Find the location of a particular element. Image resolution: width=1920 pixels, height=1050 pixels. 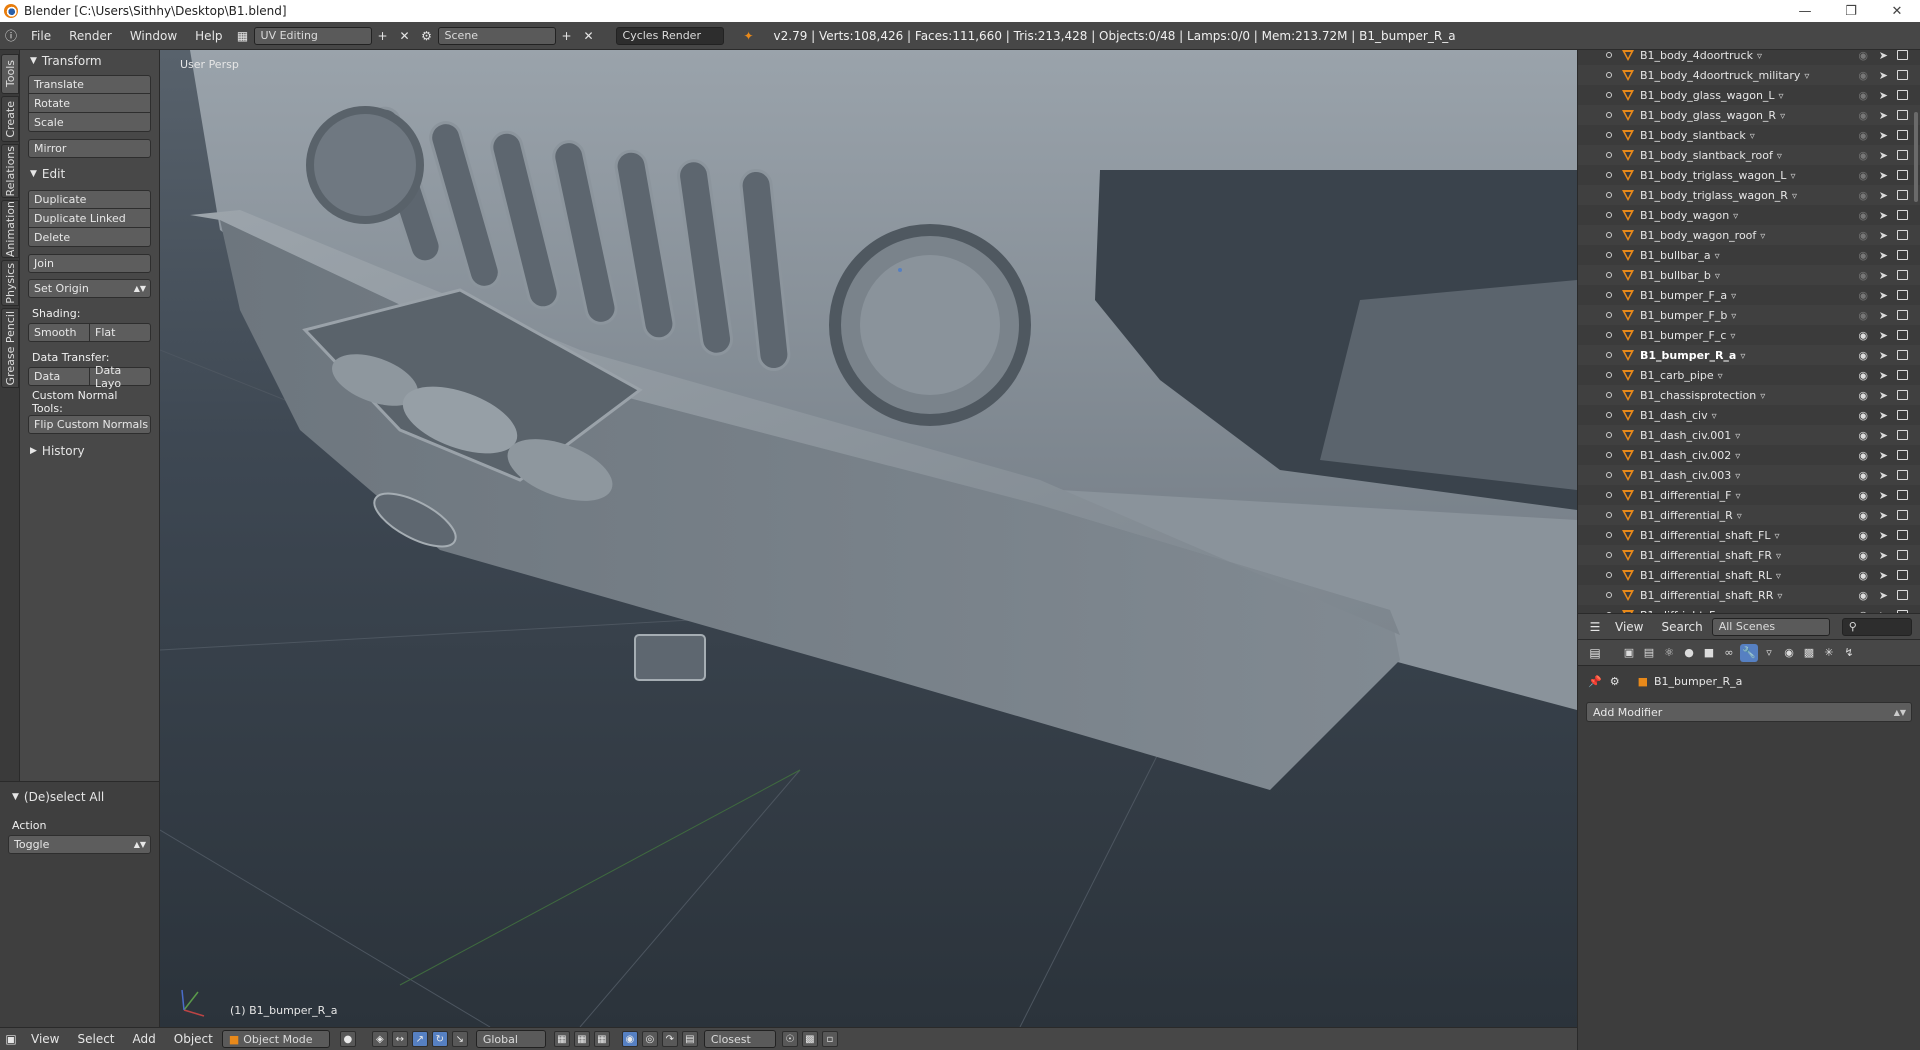

outliner-row: B1_body_slantback_roof ▿ ◉ ➤ is located at coordinates (1749, 155).